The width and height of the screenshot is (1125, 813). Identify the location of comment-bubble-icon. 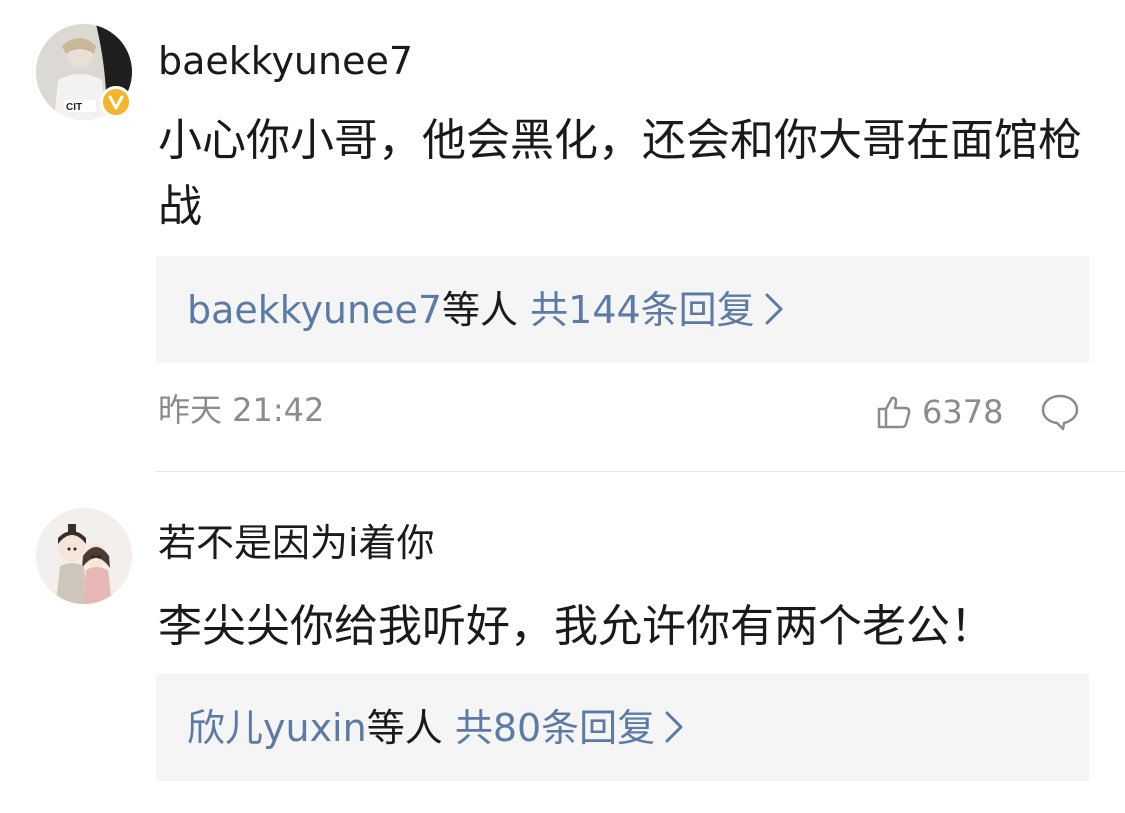
(1060, 412).